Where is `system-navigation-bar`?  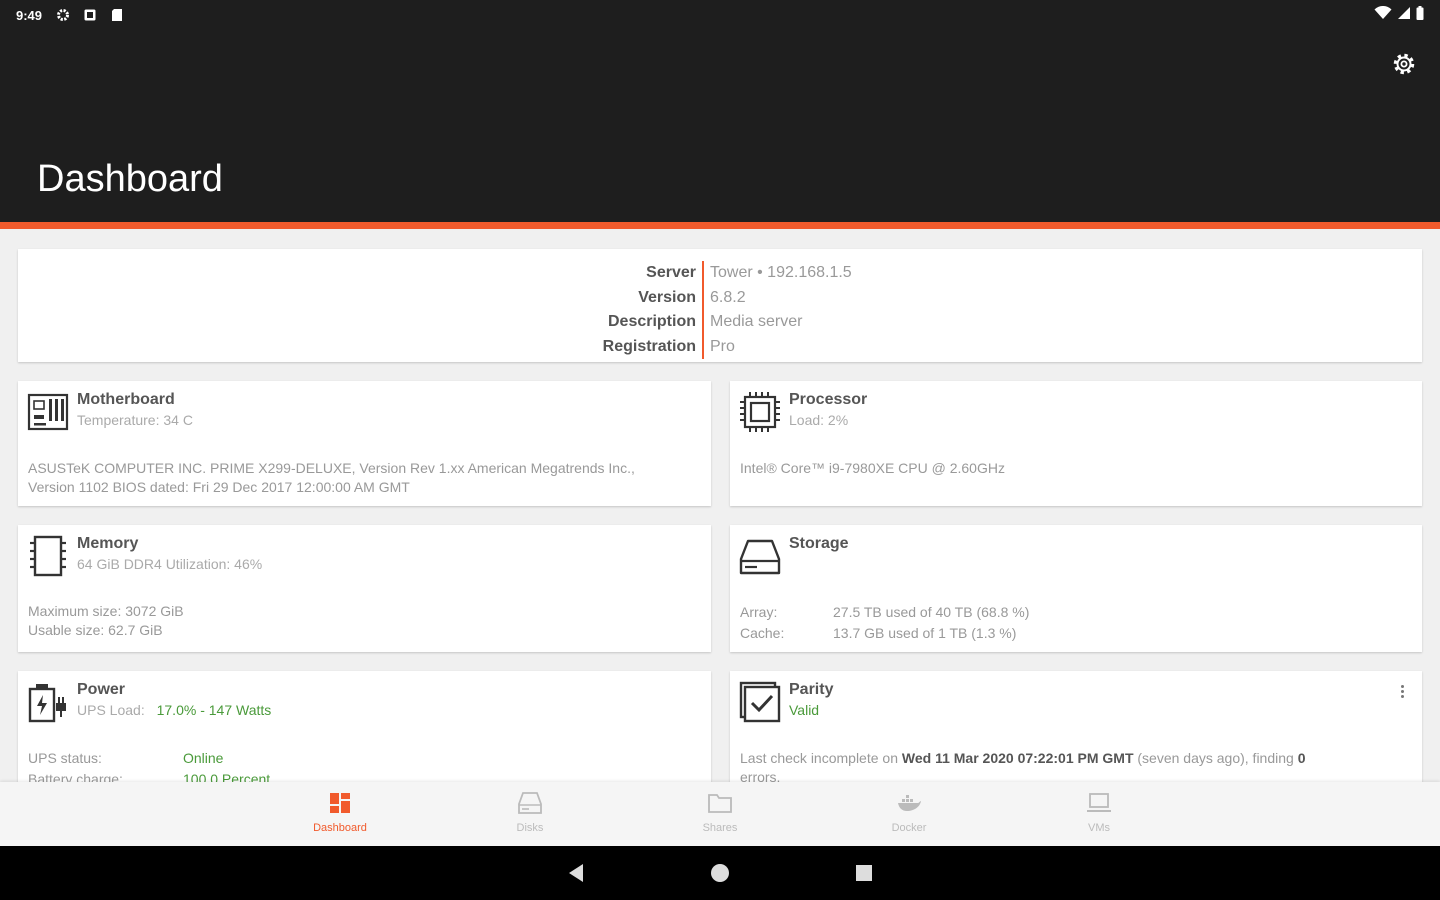
system-navigation-bar is located at coordinates (720, 873).